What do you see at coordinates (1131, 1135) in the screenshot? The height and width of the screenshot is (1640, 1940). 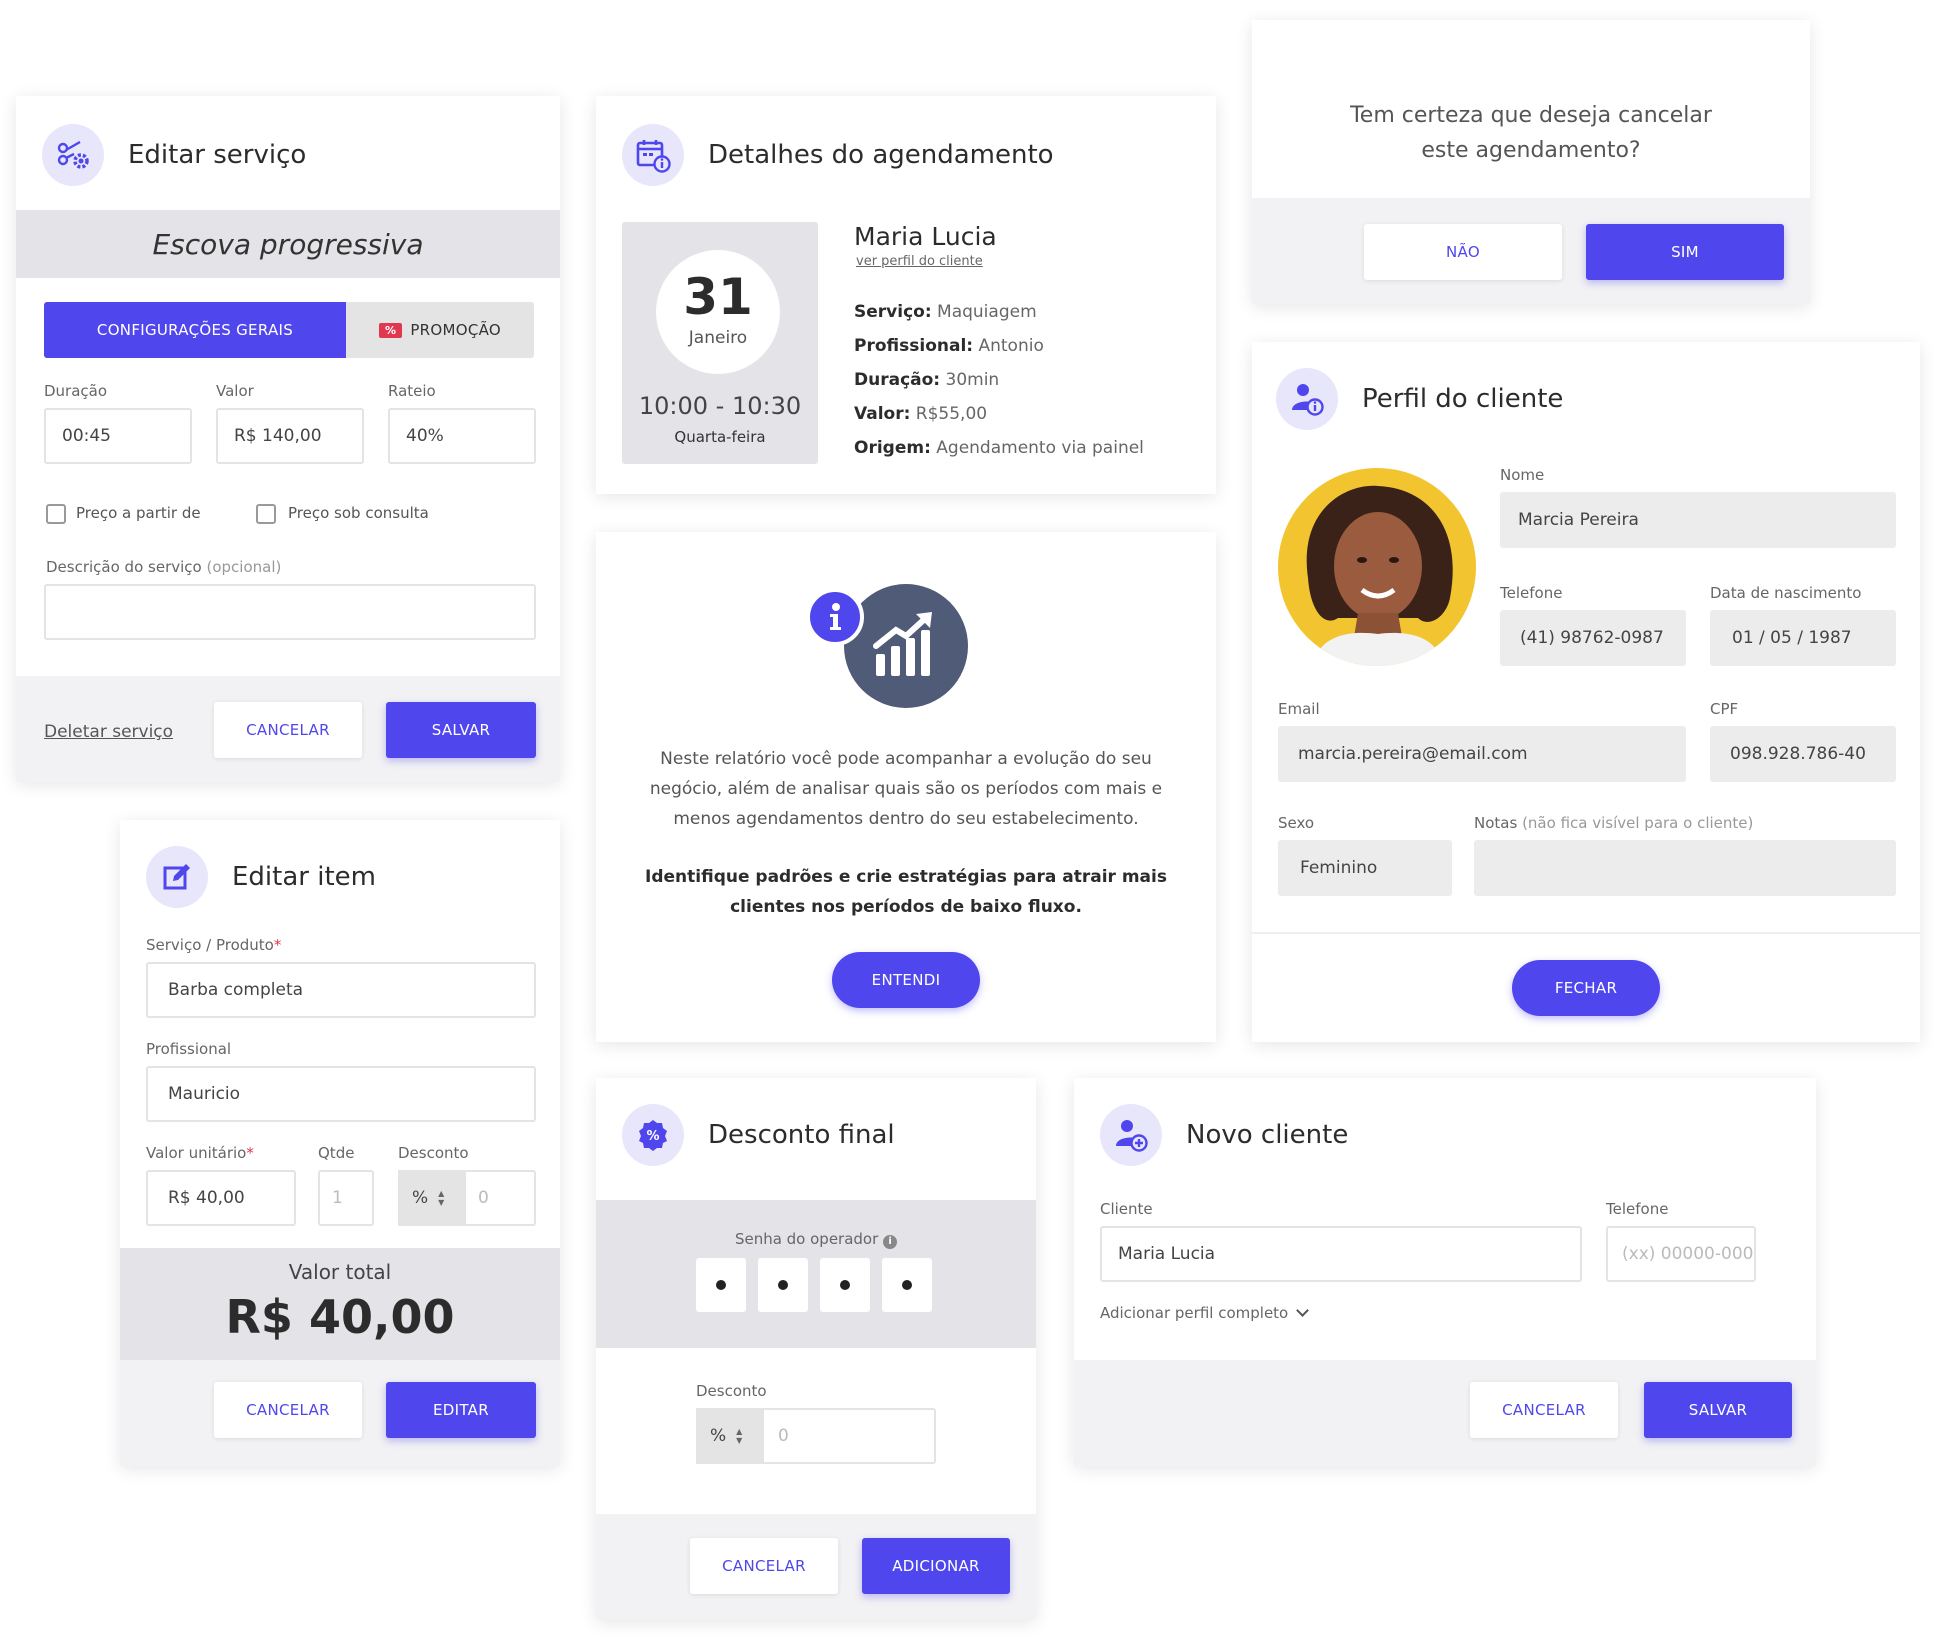 I see `add-user-icon` at bounding box center [1131, 1135].